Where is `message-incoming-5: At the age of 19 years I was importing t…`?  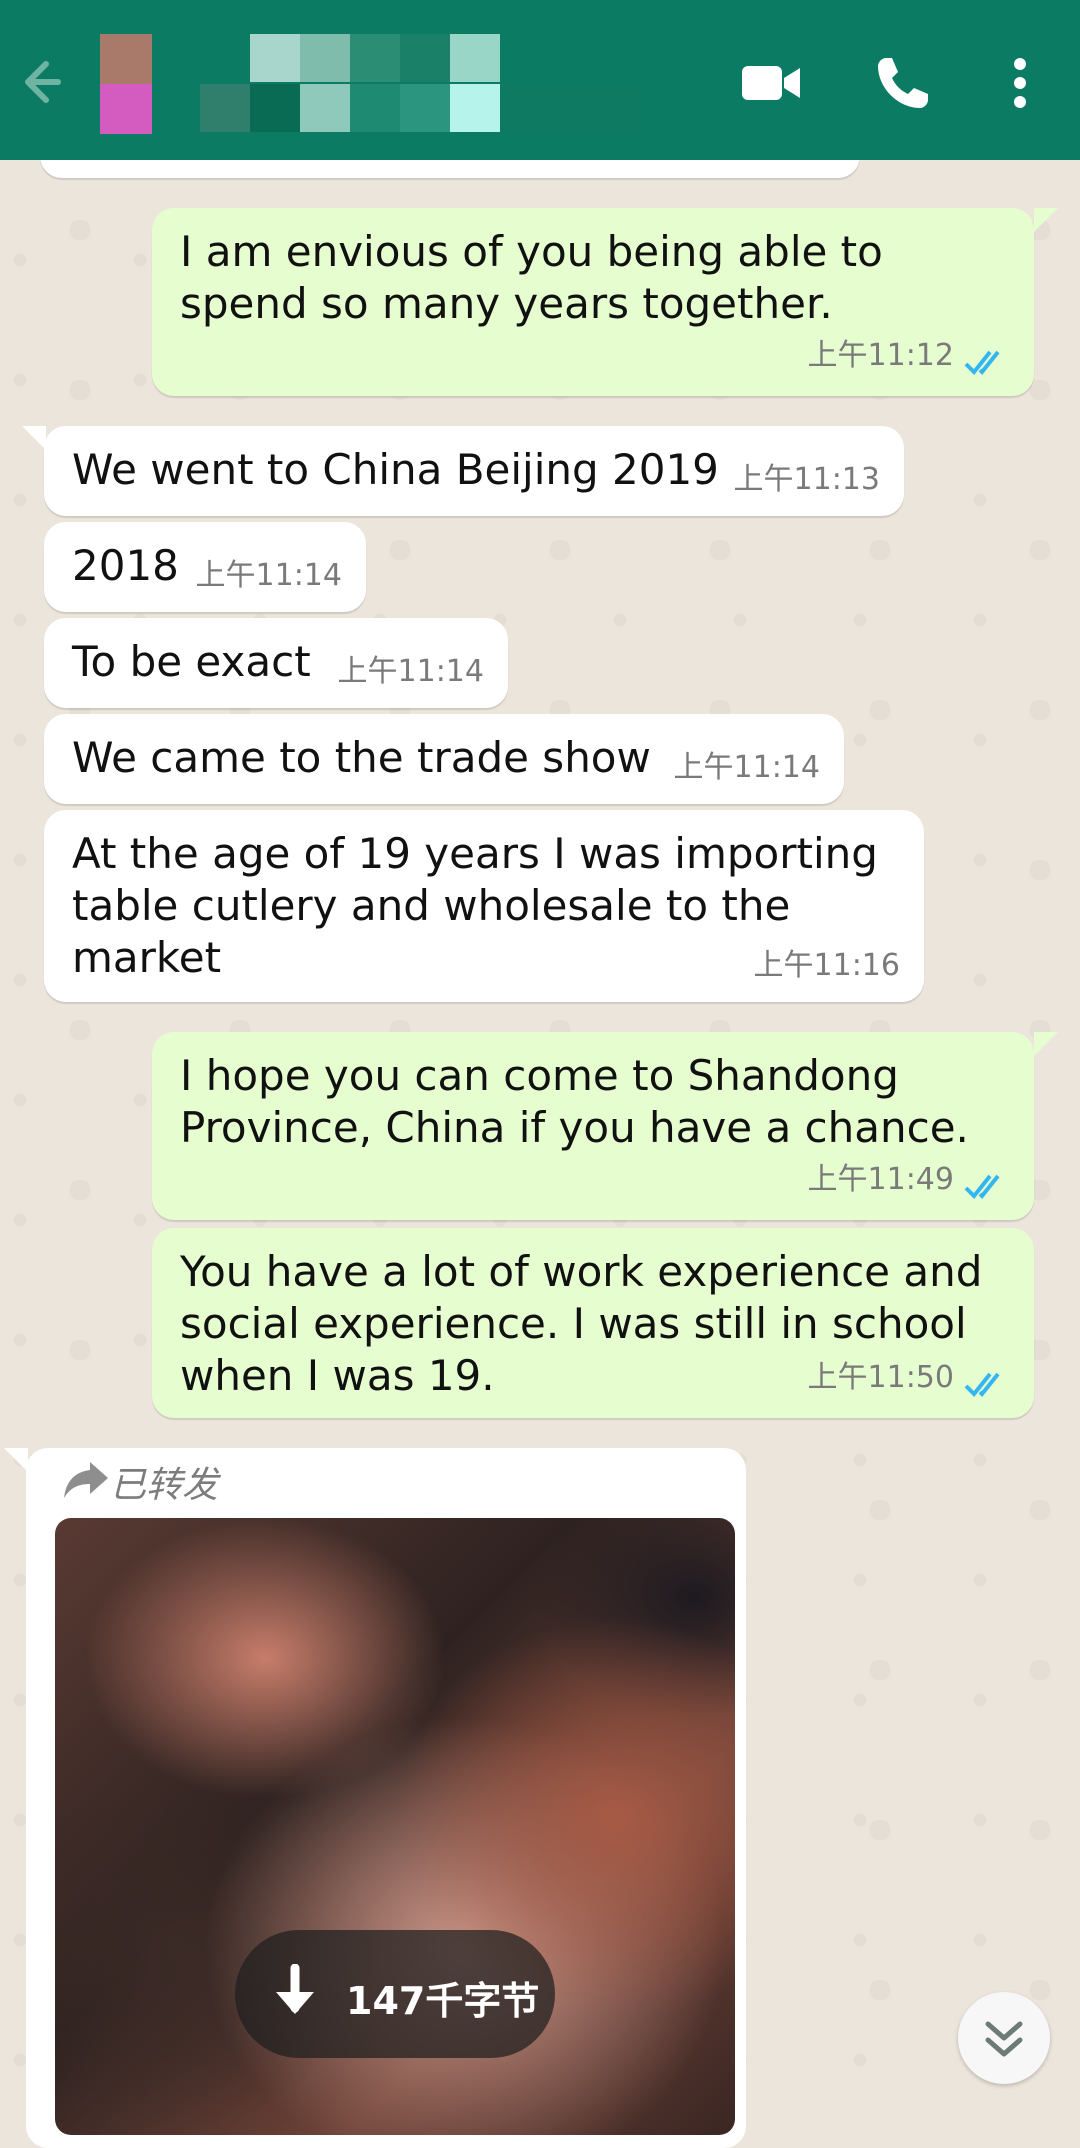
message-incoming-5: At the age of 19 years I was importing t… is located at coordinates (484, 906).